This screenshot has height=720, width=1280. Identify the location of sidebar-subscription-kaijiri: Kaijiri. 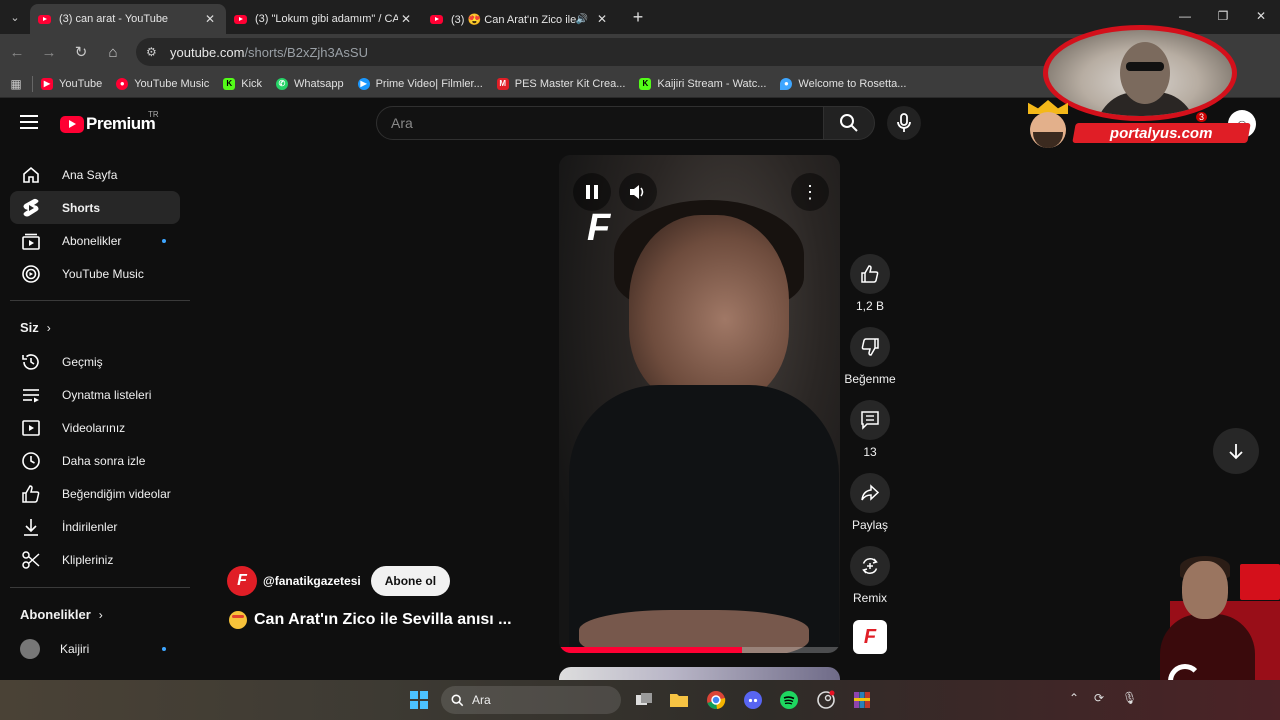
(95, 648).